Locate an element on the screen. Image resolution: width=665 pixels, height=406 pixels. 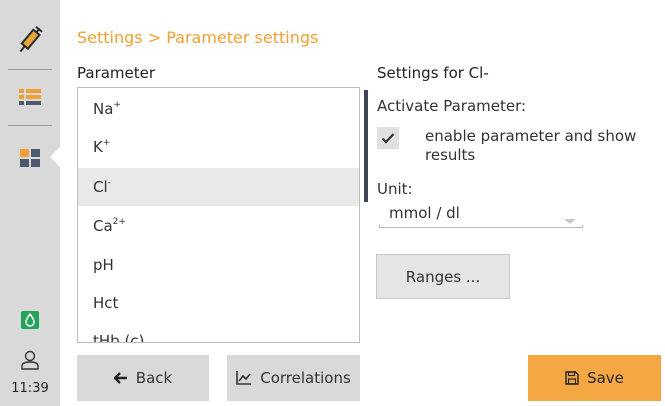
back-button-label: Back is located at coordinates (154, 378).